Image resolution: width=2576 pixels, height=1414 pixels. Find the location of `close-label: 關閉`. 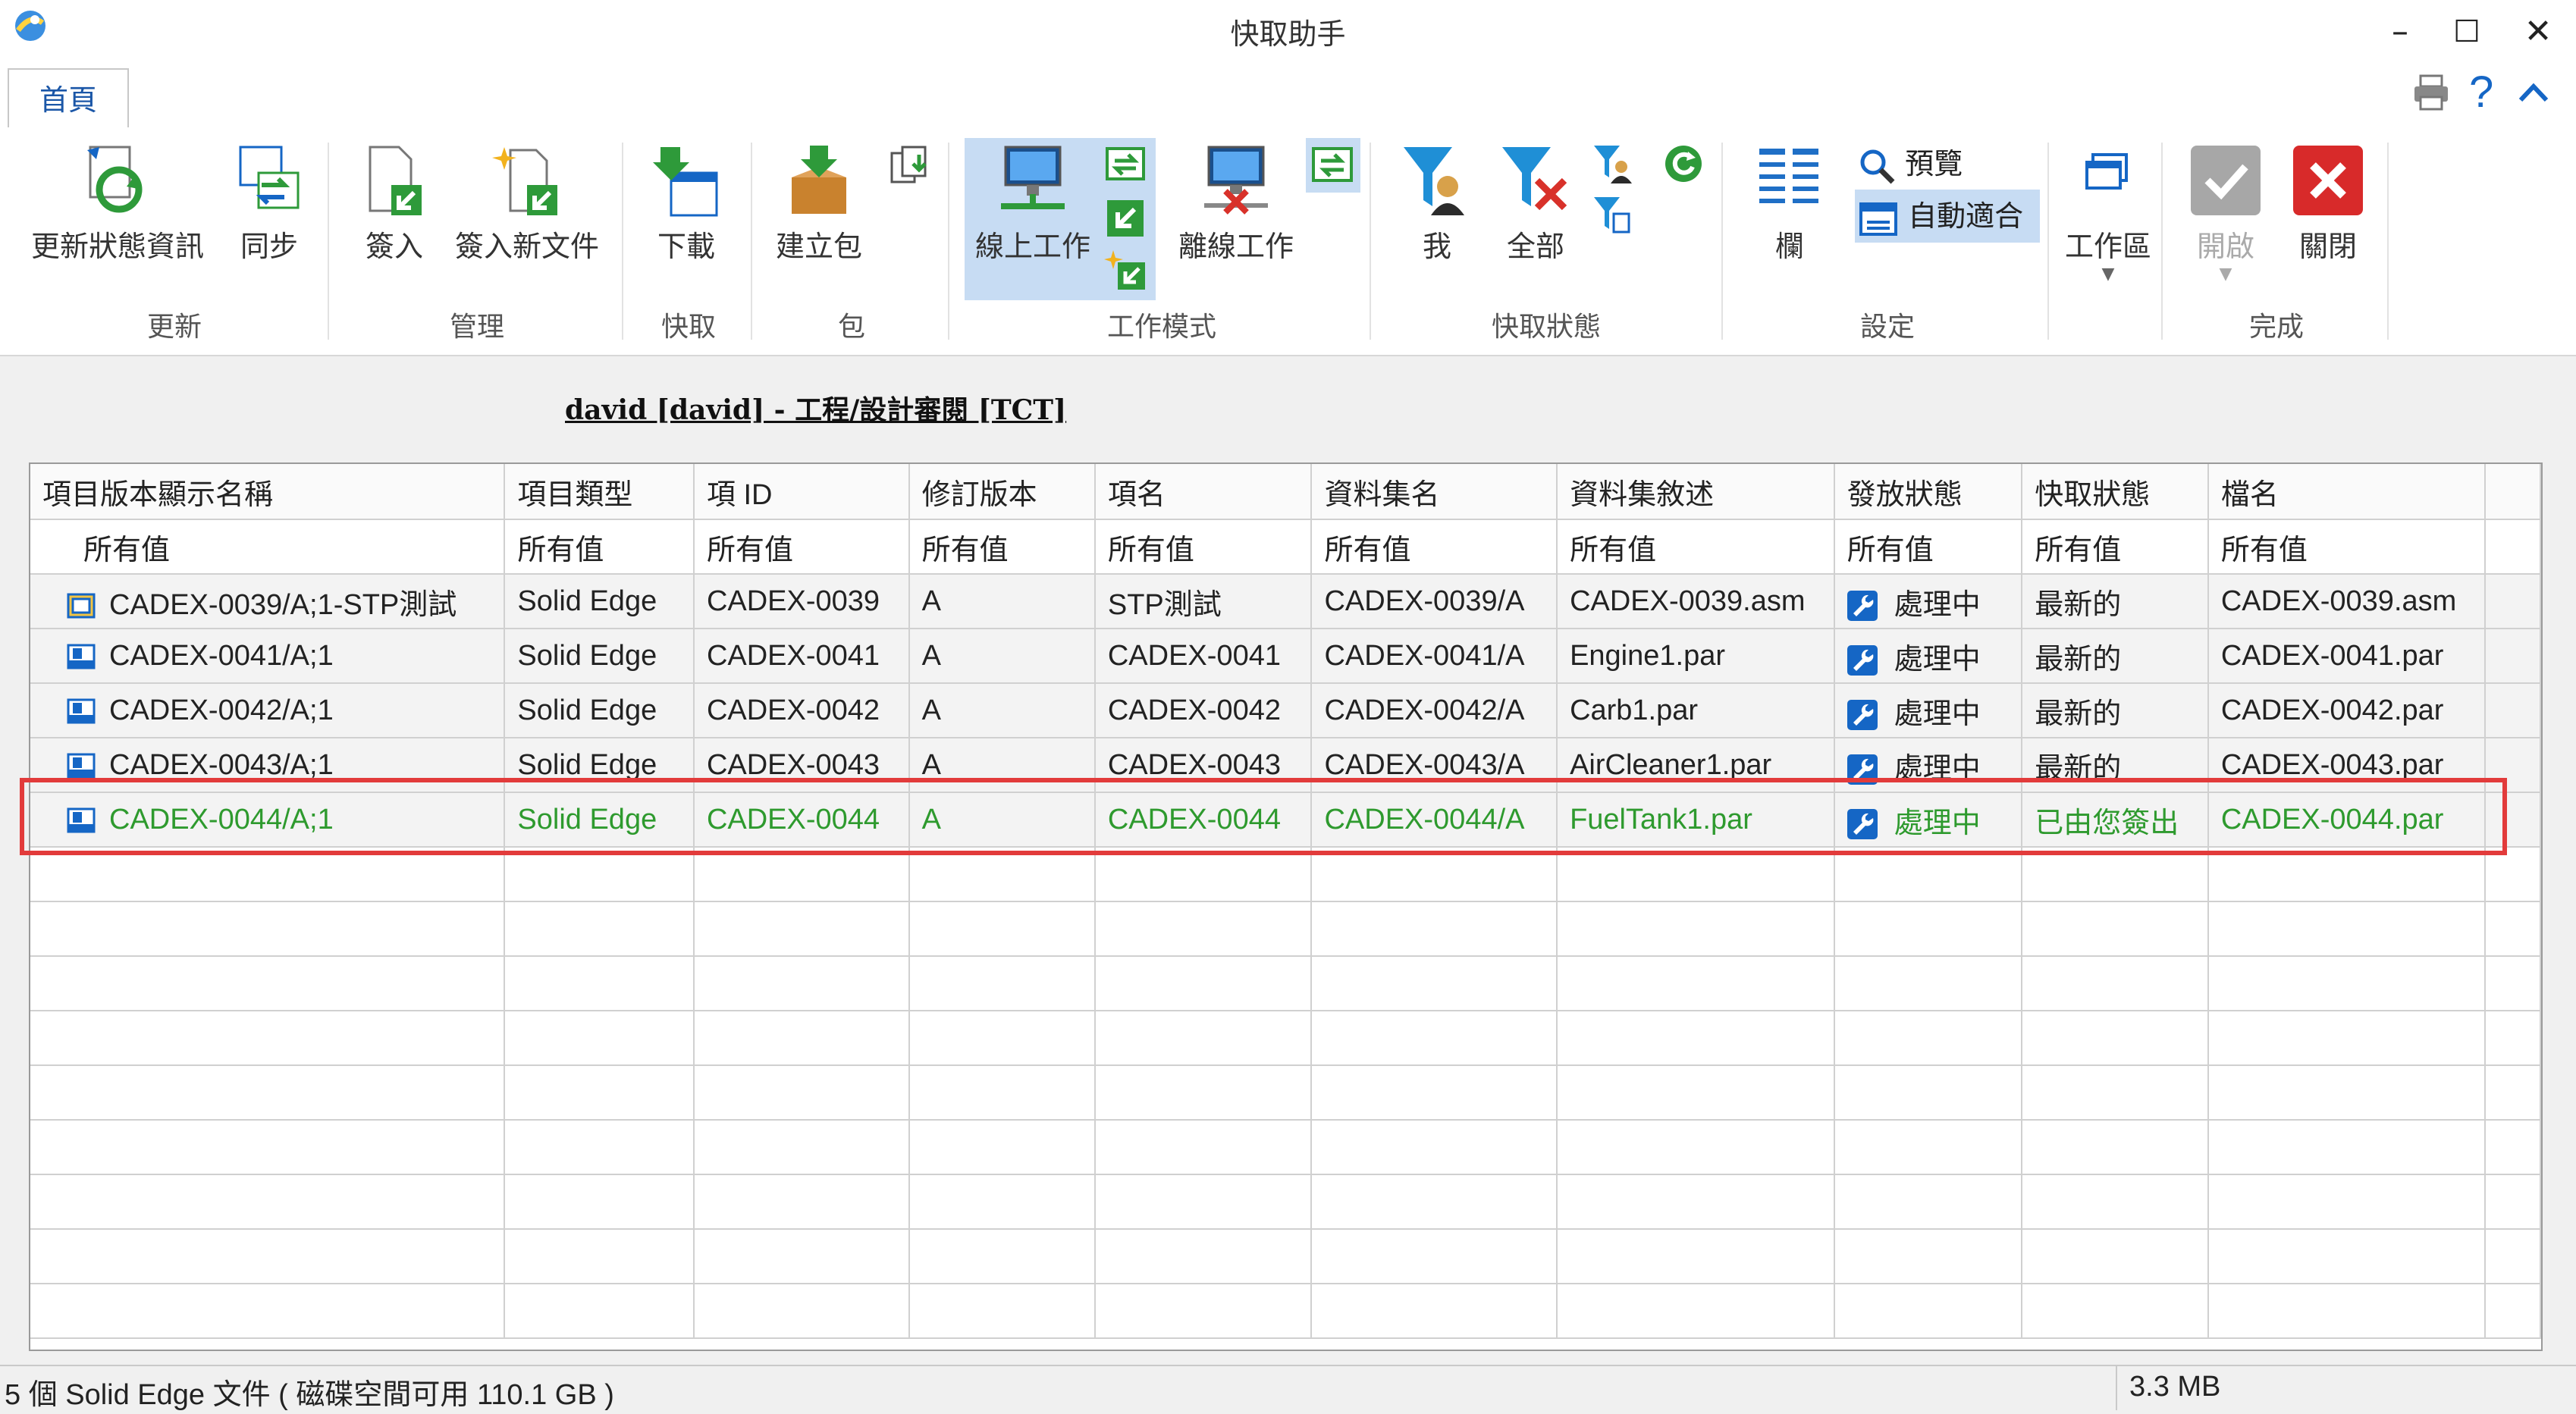

close-label: 關閉 is located at coordinates (2327, 246).